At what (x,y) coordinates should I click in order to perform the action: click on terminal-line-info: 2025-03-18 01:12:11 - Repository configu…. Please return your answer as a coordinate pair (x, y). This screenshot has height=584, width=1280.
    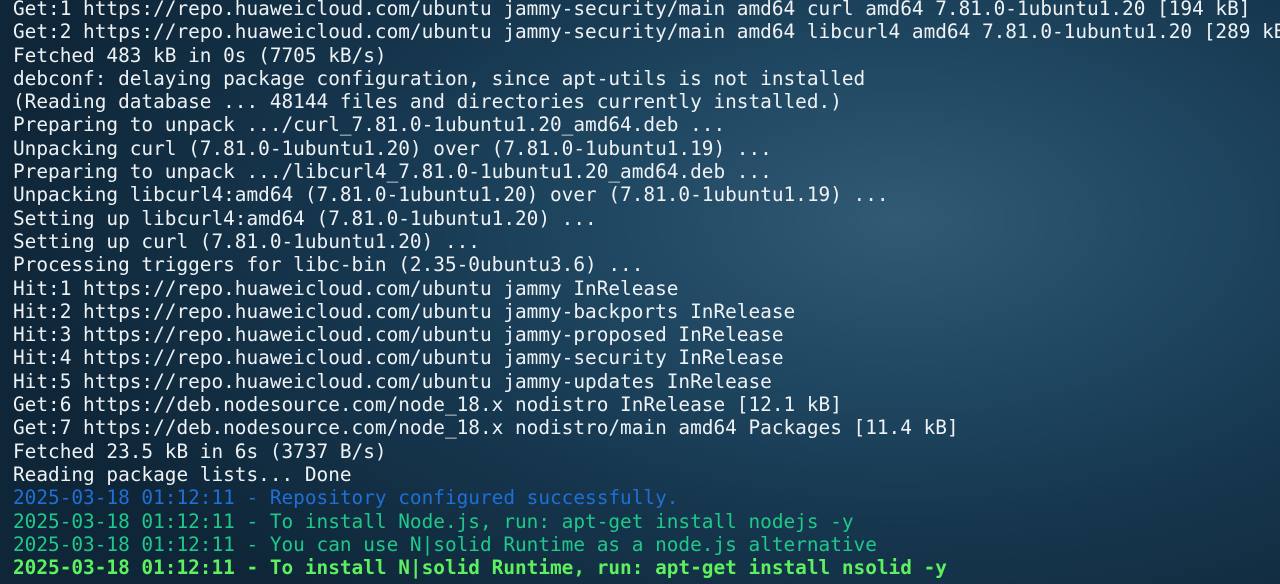
    Looking at the image, I should click on (346, 498).